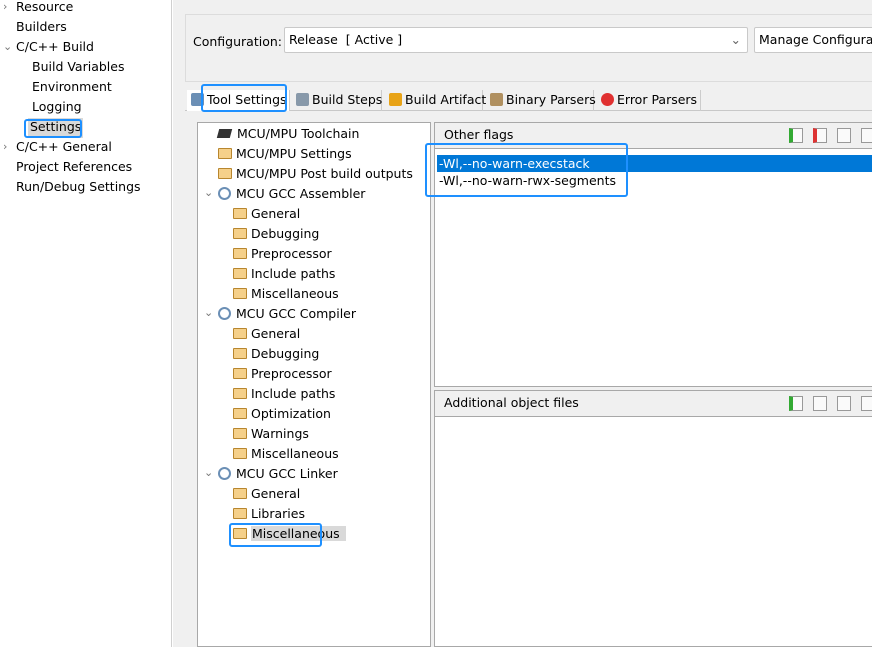  Describe the element at coordinates (346, 39) in the screenshot. I see `configuration-value: Release [ Active ]` at that location.